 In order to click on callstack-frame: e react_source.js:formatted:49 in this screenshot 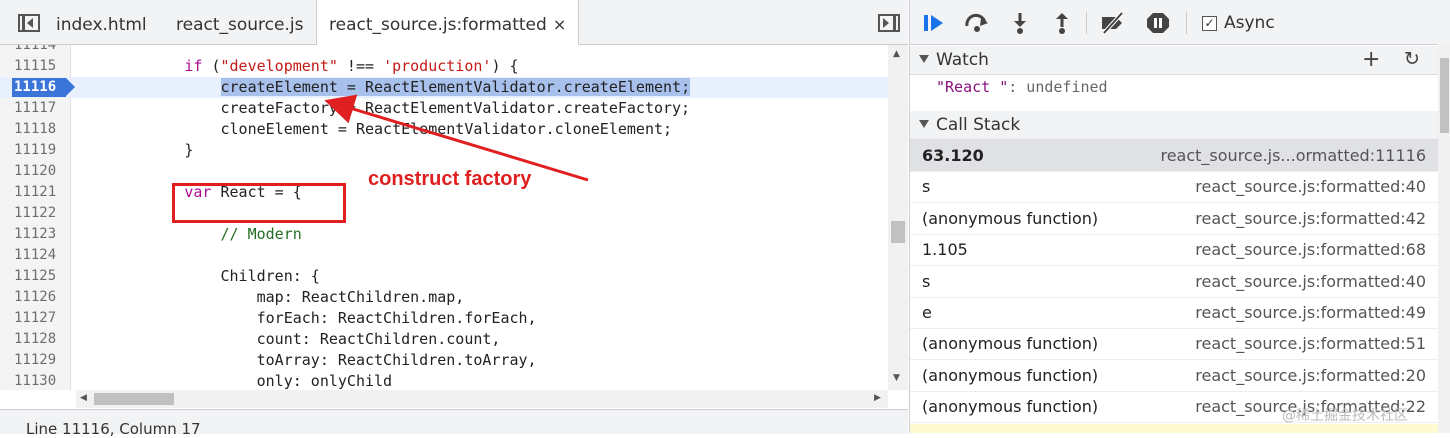, I will do `click(1174, 313)`.